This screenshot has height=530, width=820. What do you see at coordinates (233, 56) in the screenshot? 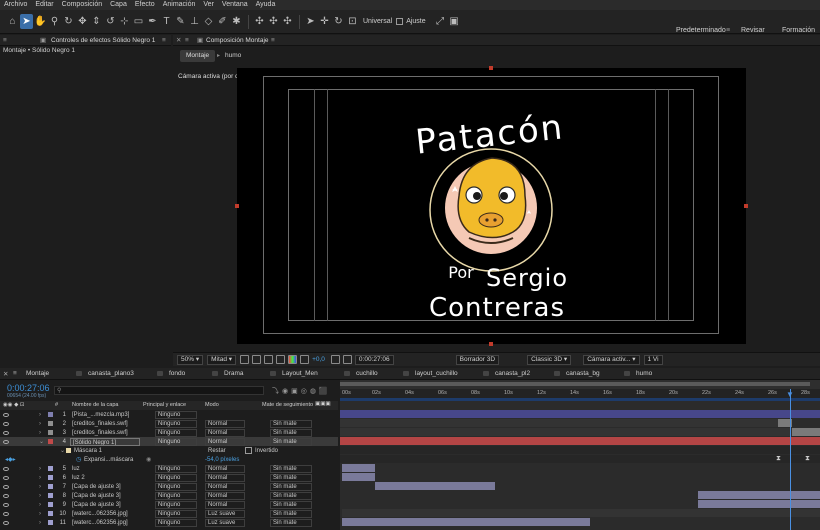
I see `subtab-humo: humo` at bounding box center [233, 56].